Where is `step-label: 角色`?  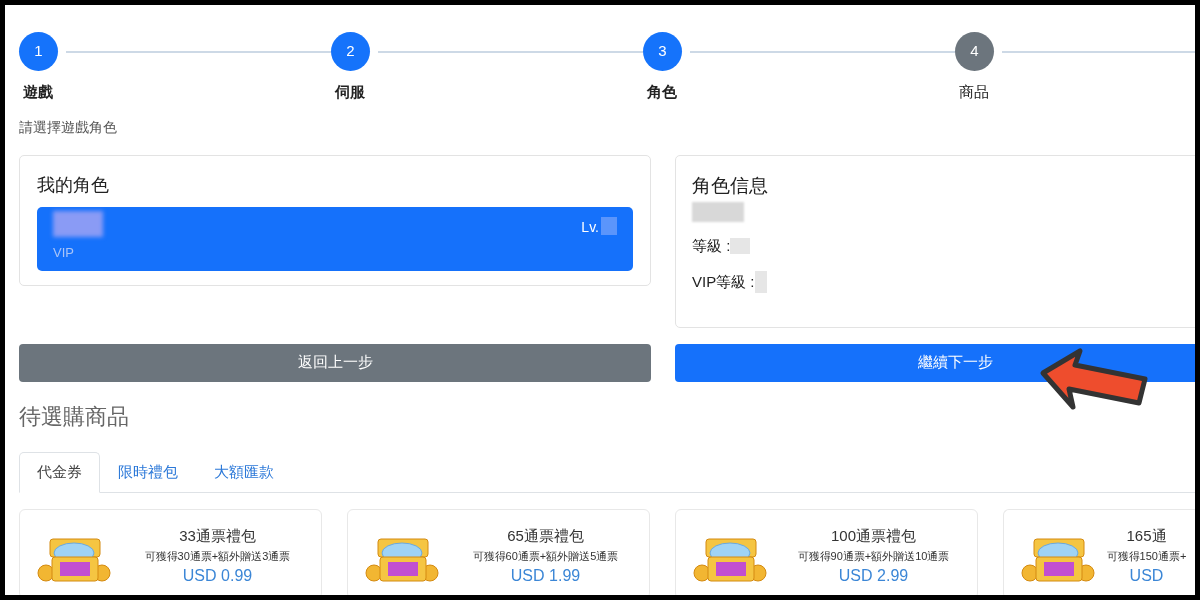 step-label: 角色 is located at coordinates (662, 92).